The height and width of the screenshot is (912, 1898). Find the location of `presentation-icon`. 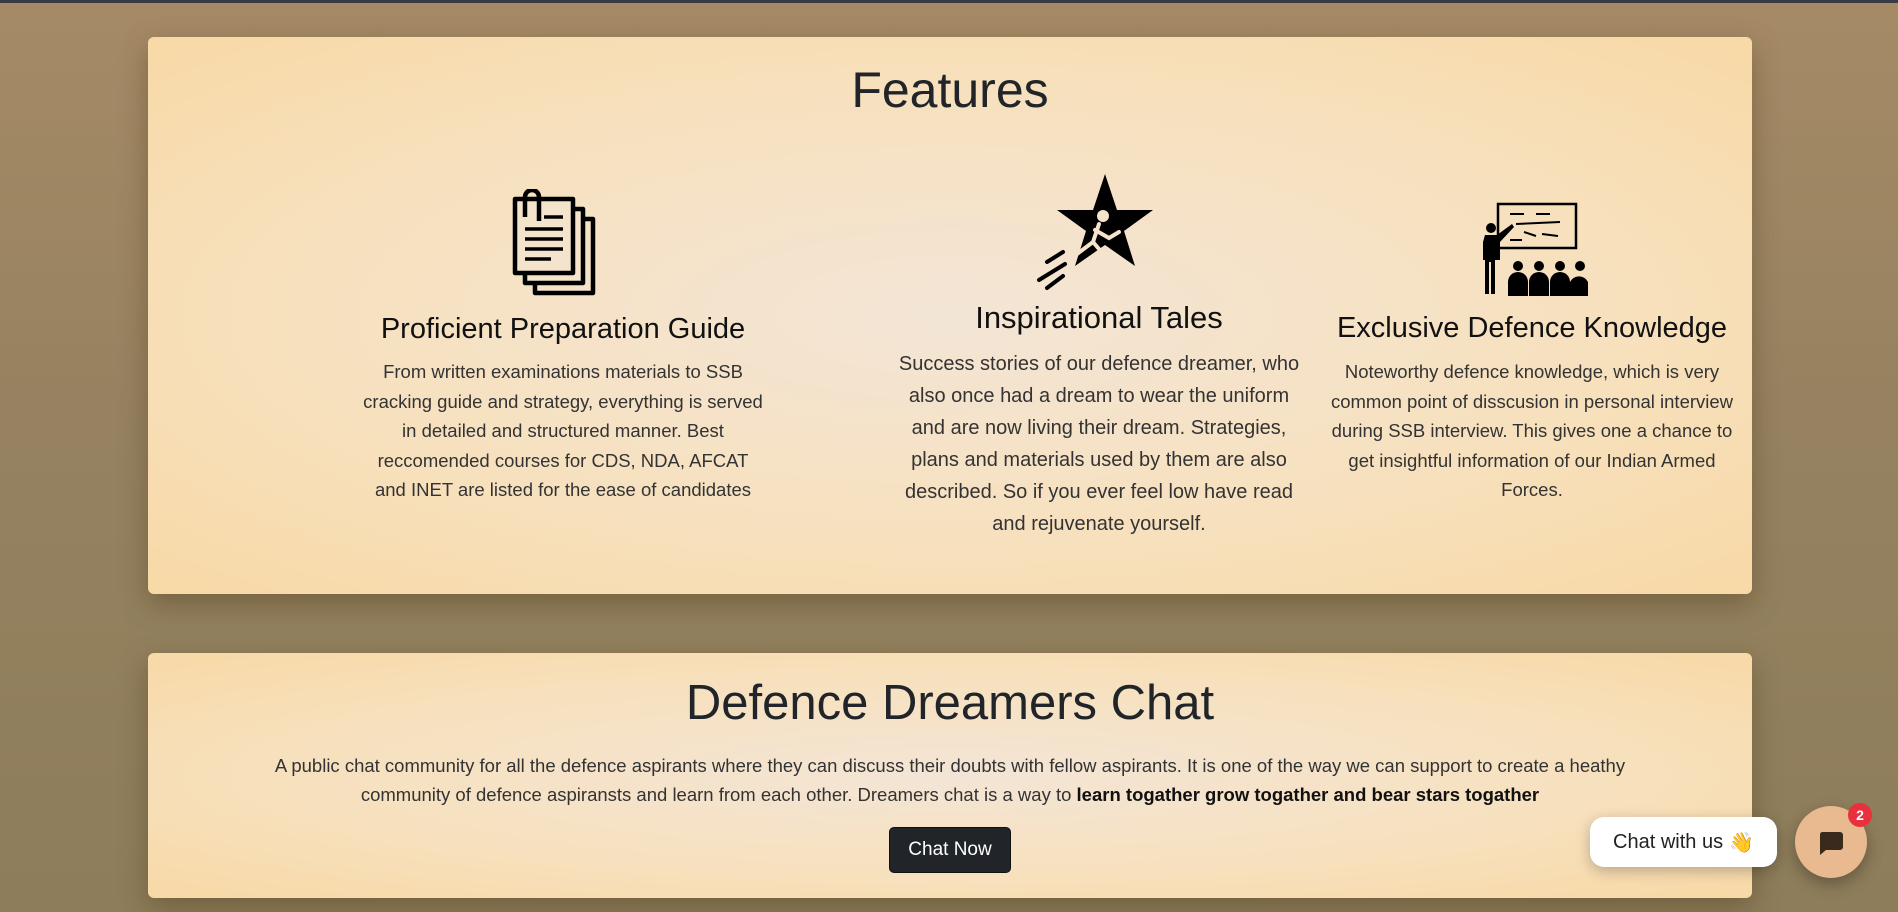

presentation-icon is located at coordinates (1534, 252).